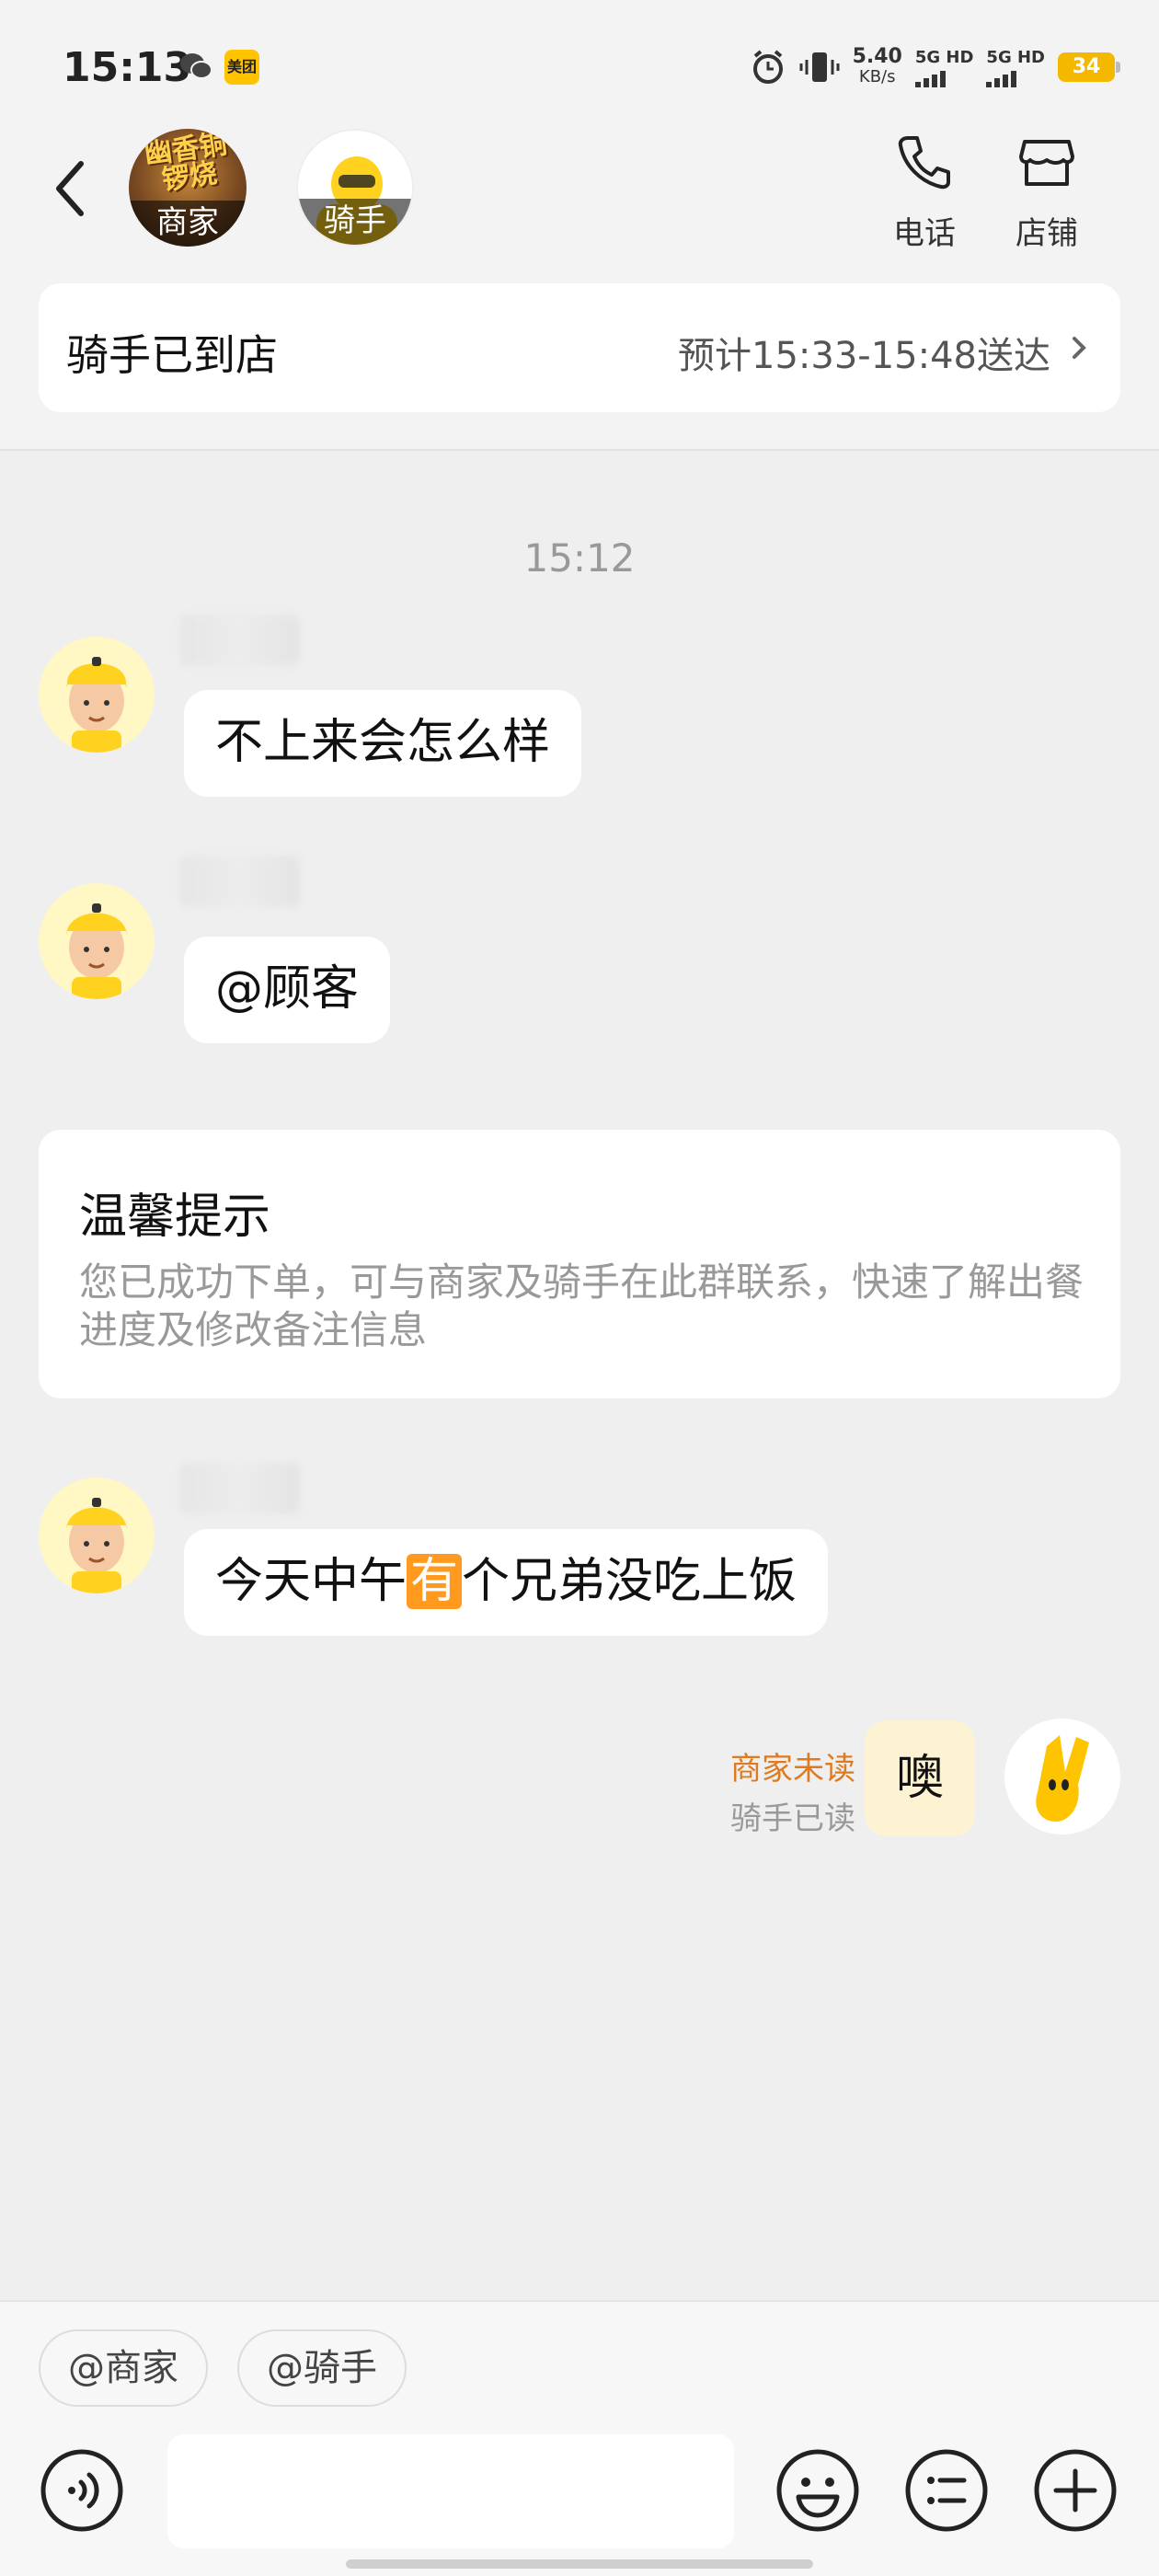 This screenshot has height=2576, width=1159. Describe the element at coordinates (71, 188) in the screenshot. I see `back-icon` at that location.